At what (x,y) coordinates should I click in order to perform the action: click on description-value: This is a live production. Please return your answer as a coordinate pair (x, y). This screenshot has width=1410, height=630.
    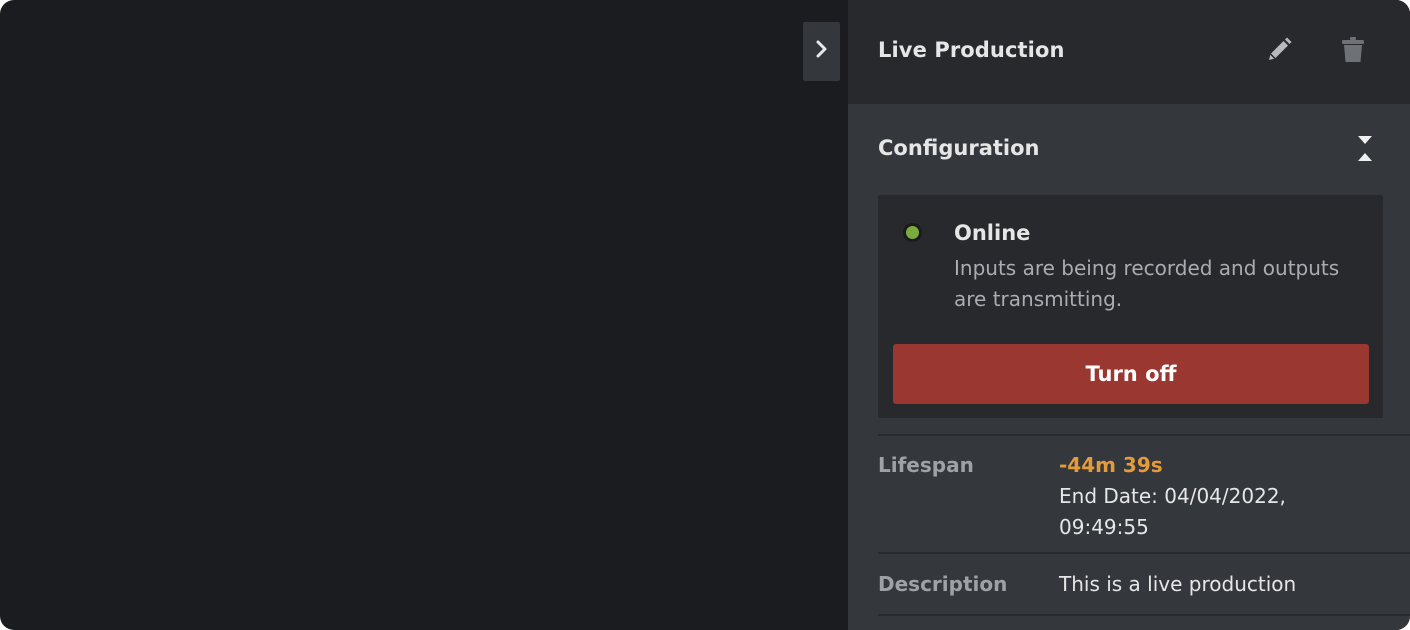
    Looking at the image, I should click on (1178, 584).